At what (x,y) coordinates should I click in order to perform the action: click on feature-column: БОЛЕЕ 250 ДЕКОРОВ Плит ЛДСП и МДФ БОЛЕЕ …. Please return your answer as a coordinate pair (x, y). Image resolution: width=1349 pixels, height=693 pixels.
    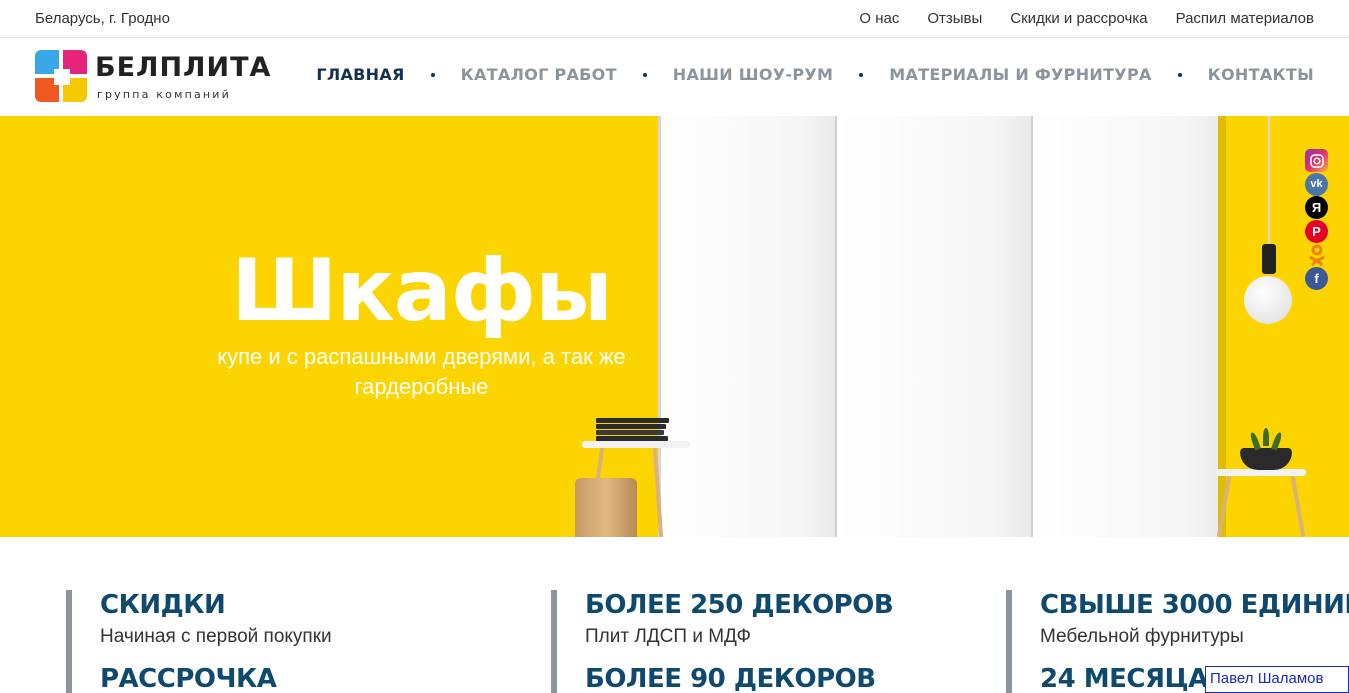
    Looking at the image, I should click on (722, 641).